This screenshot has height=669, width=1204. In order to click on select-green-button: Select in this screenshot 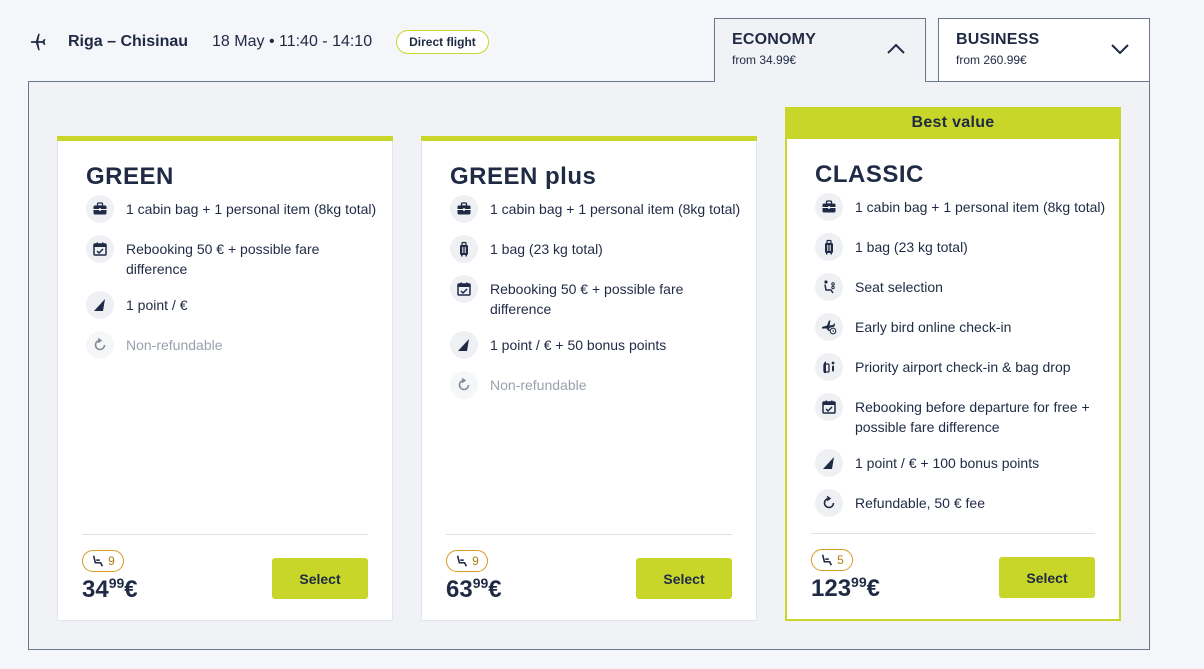, I will do `click(320, 578)`.